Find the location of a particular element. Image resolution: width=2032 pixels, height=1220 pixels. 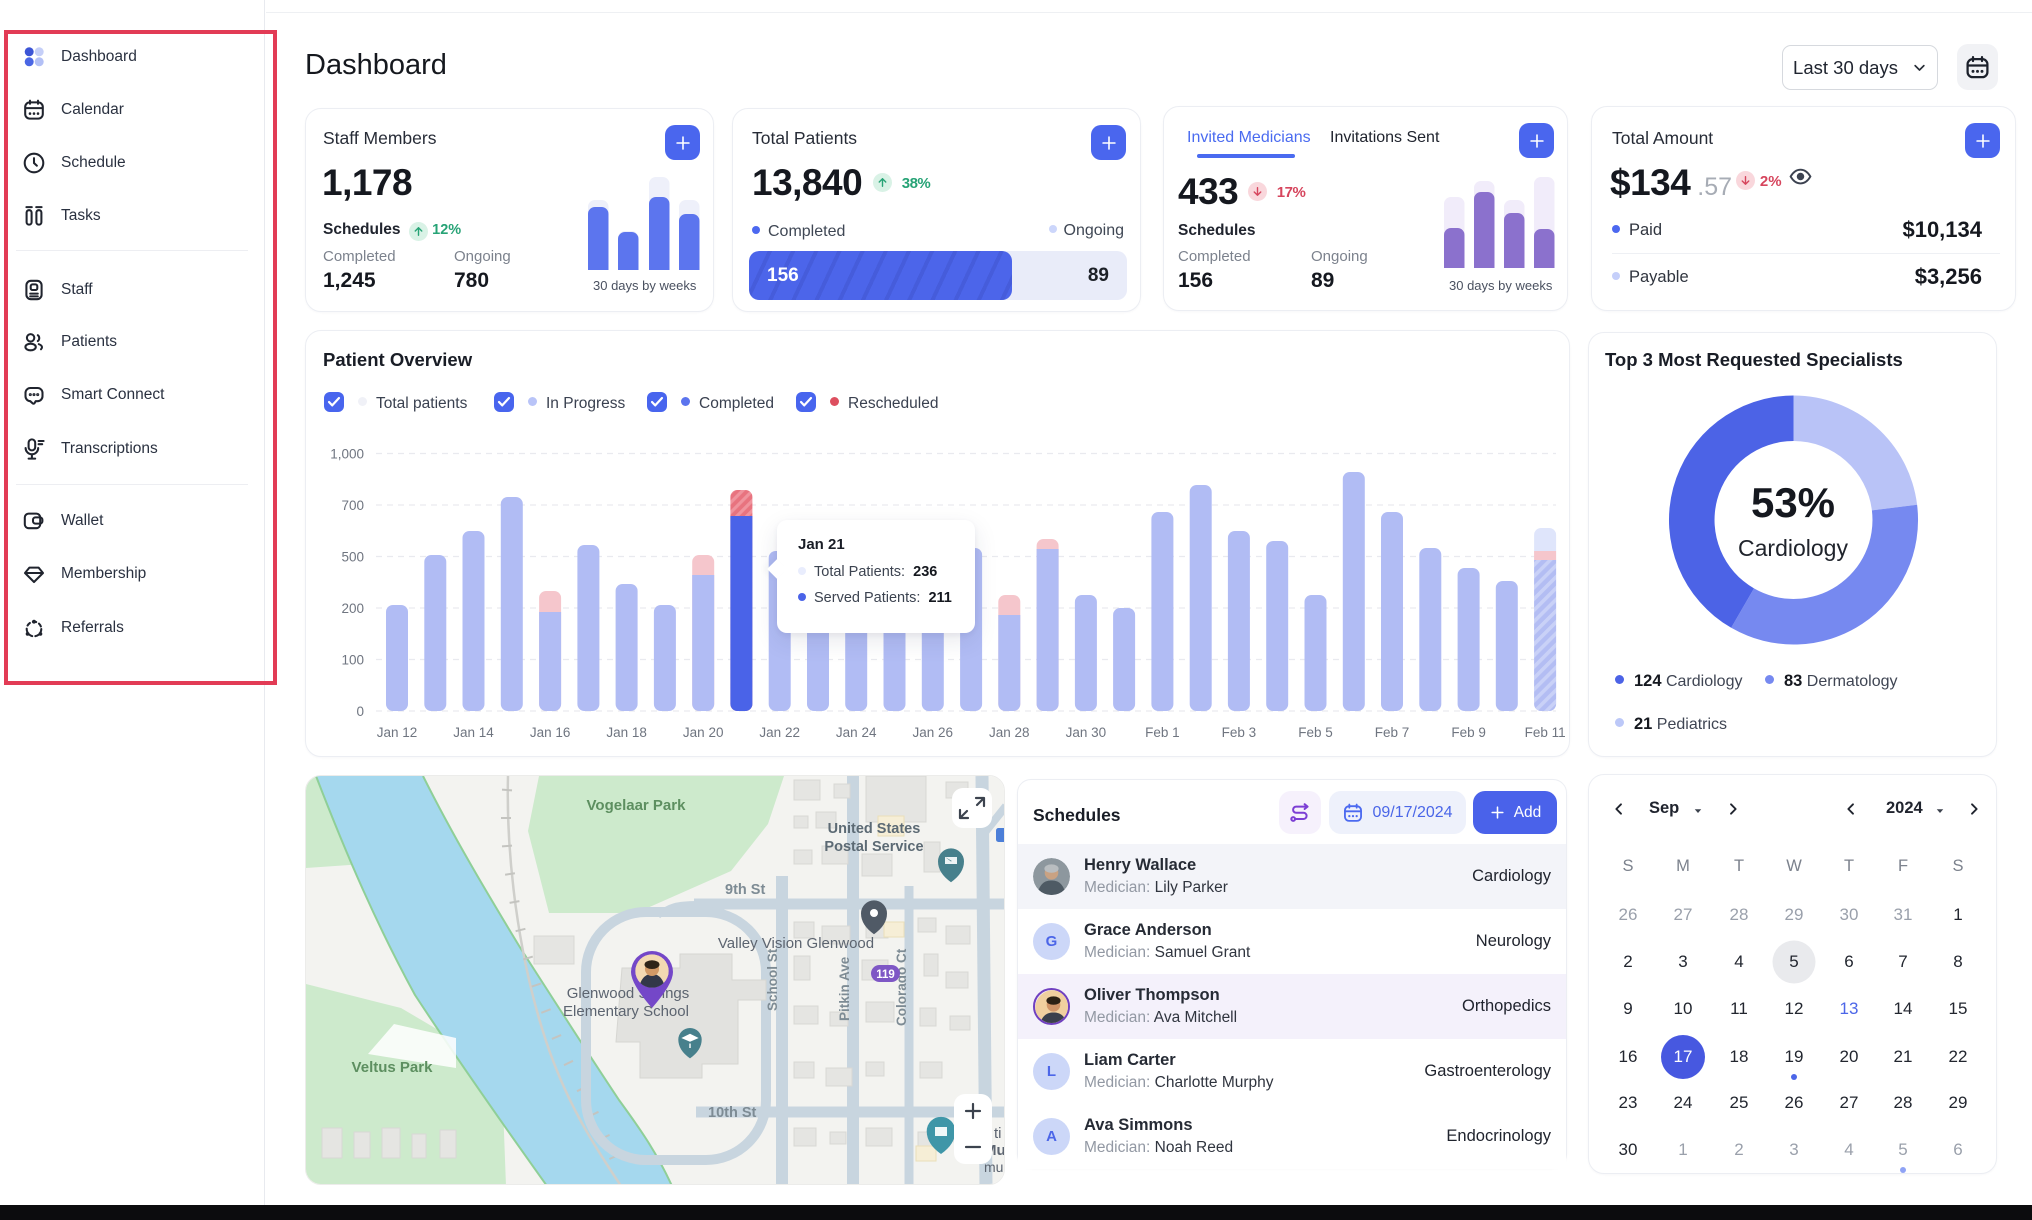

svg-text: Veltus Park is located at coordinates (393, 1067).